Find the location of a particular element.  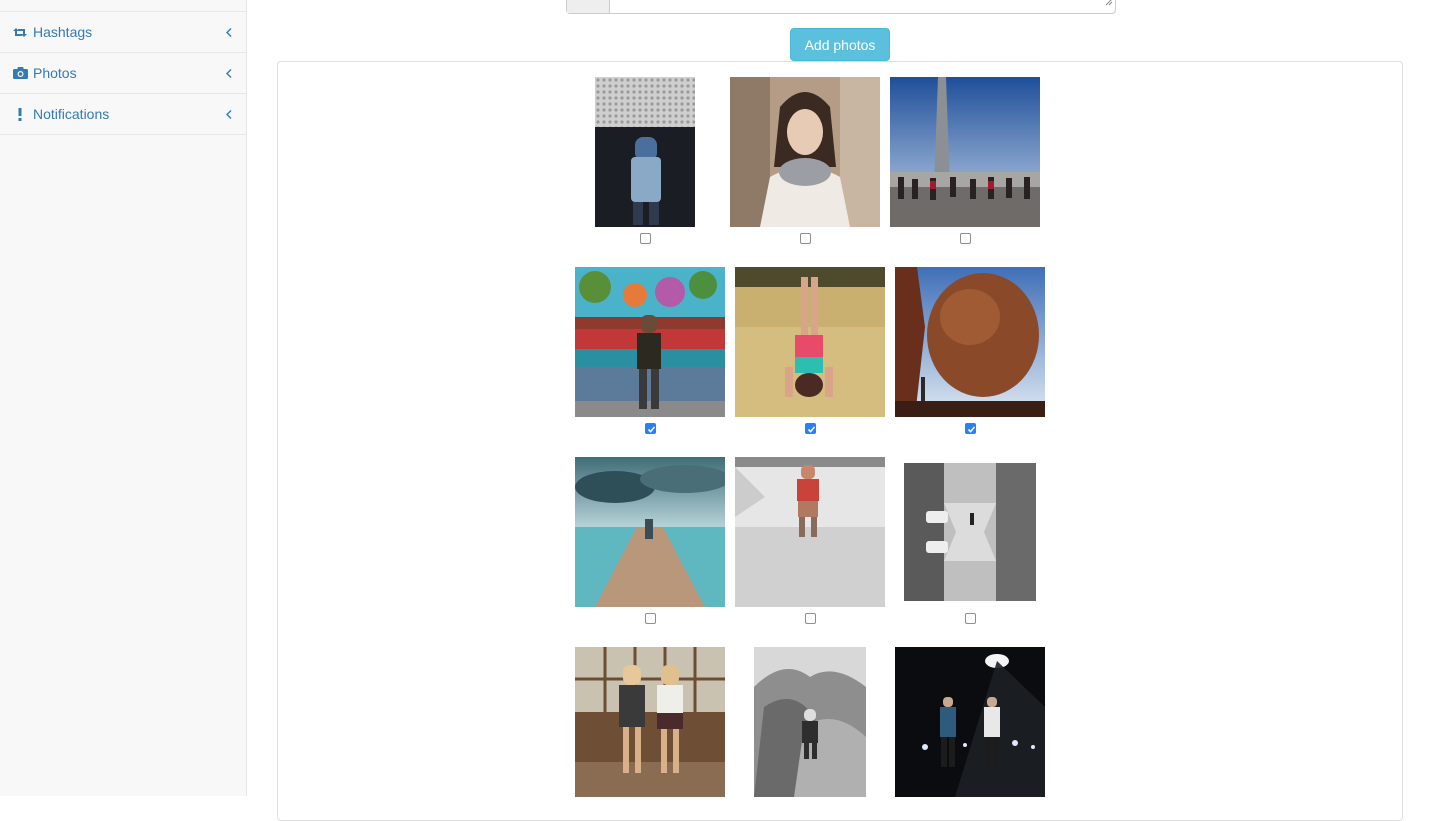

sidebar-item-hashtags: Hashtags is located at coordinates (123, 32).